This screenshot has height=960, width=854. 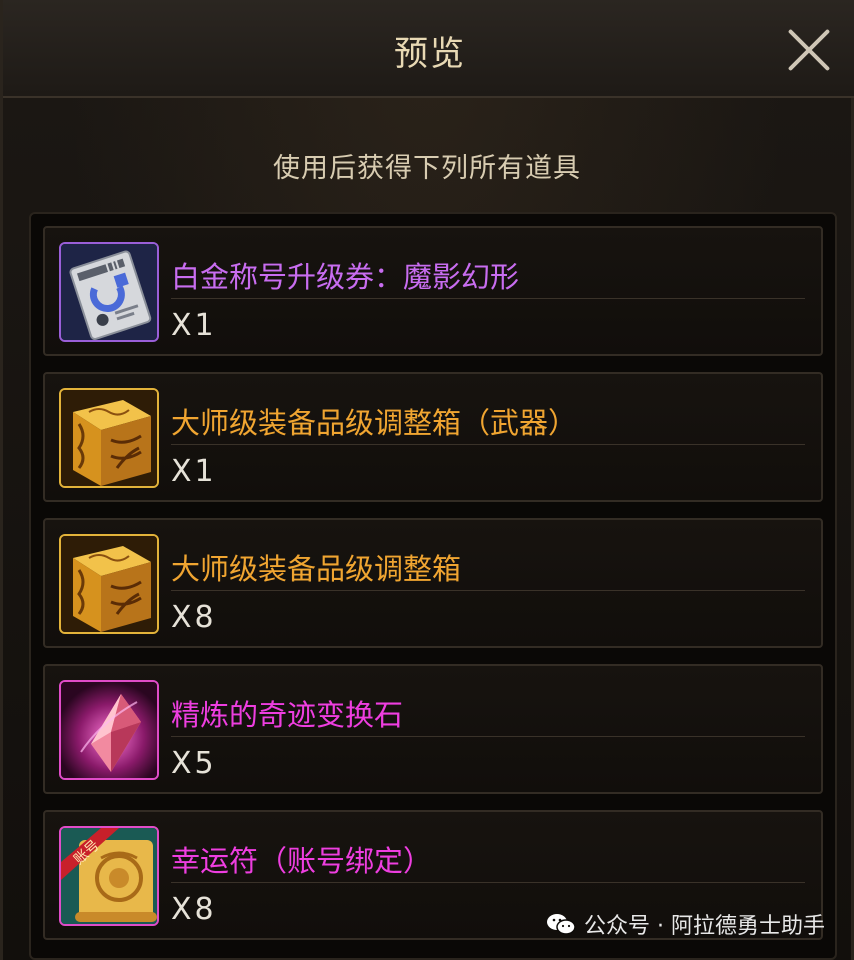 I want to click on list-item: 大师级装备品级调整箱（武器） X1, so click(x=433, y=437).